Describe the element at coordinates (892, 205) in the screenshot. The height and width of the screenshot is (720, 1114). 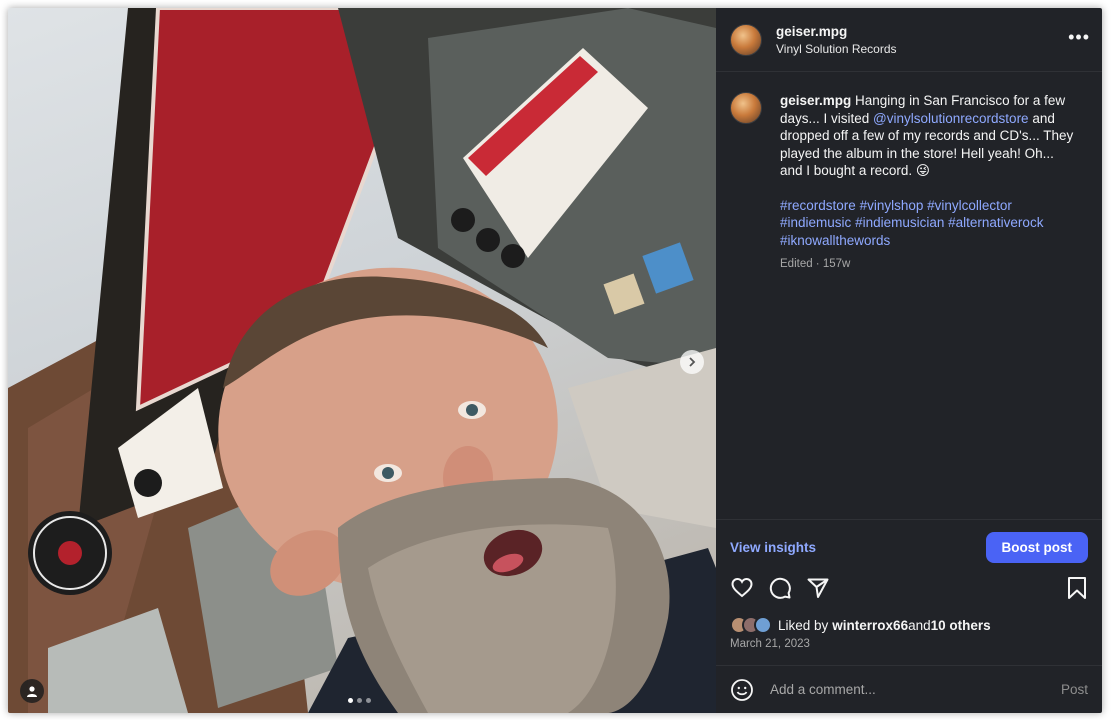
I see `hashtag-link: #vinylshop` at that location.